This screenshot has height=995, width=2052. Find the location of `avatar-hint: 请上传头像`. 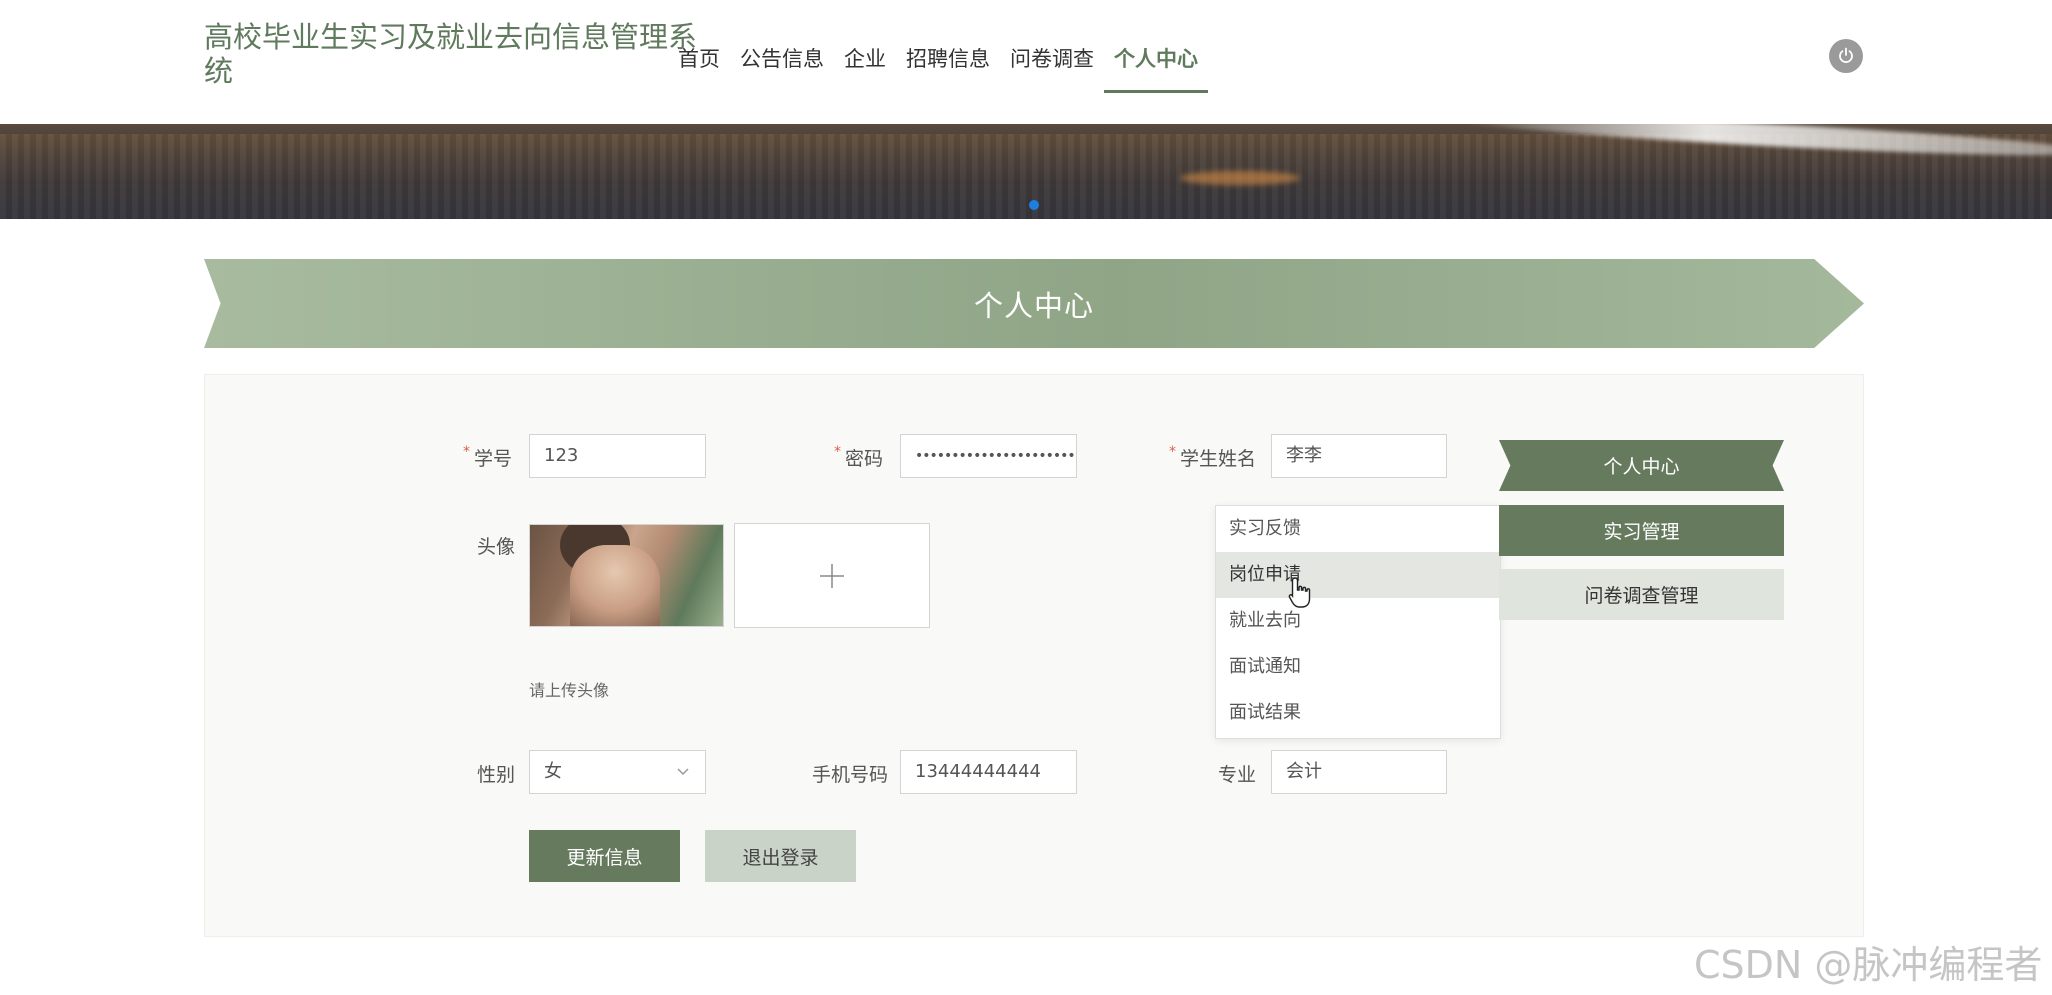

avatar-hint: 请上传头像 is located at coordinates (569, 690).